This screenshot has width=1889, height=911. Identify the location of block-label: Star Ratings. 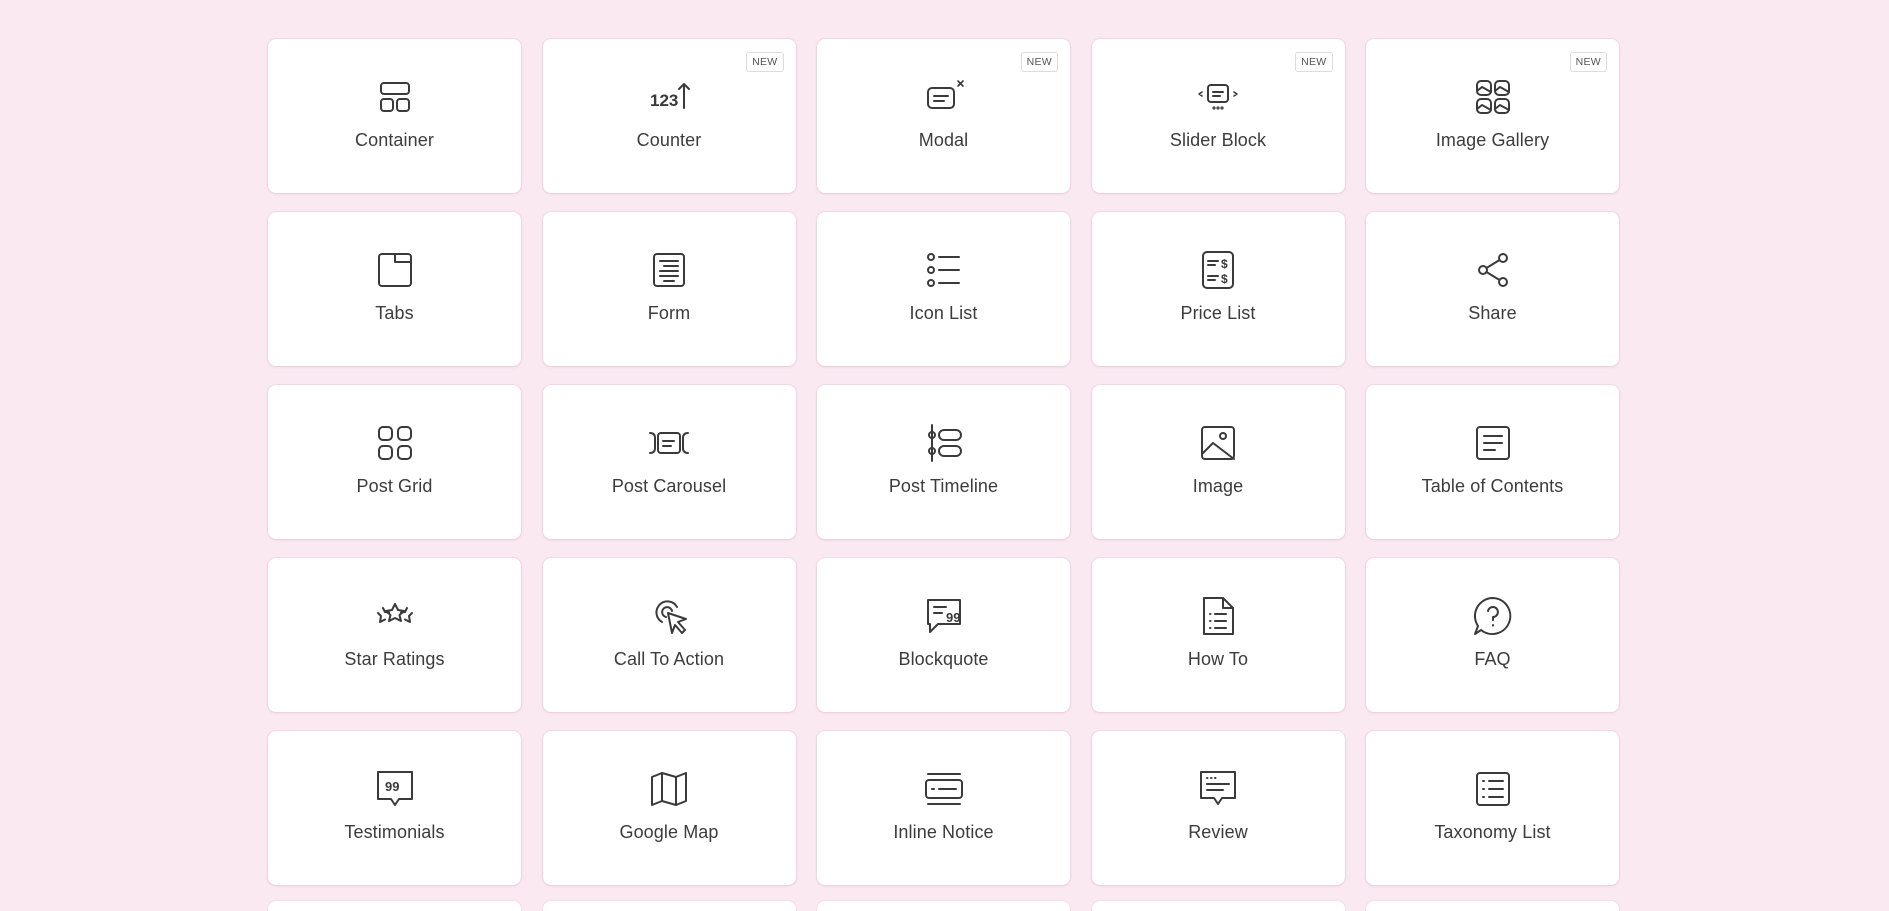
(394, 659).